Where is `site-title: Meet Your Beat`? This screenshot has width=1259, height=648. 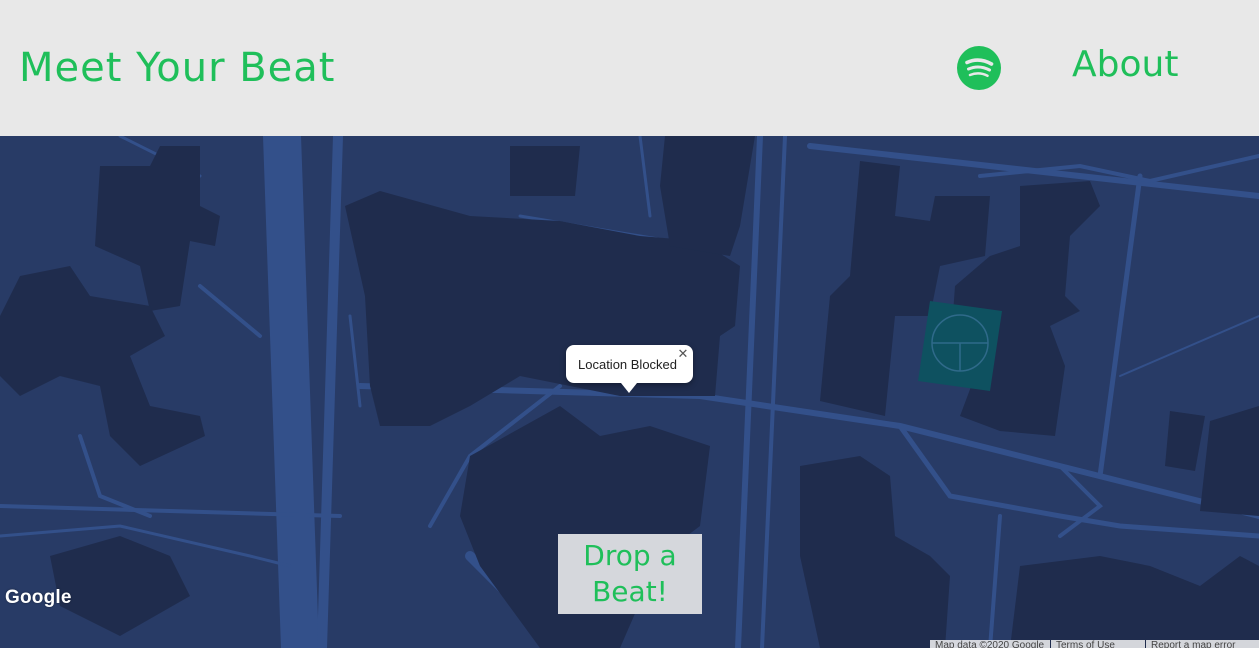
site-title: Meet Your Beat is located at coordinates (177, 68).